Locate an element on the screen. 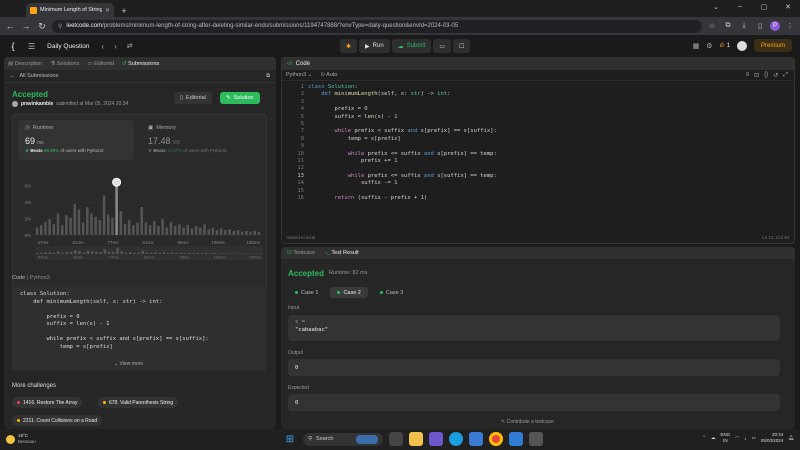  notes-button: ▭ is located at coordinates (442, 46).